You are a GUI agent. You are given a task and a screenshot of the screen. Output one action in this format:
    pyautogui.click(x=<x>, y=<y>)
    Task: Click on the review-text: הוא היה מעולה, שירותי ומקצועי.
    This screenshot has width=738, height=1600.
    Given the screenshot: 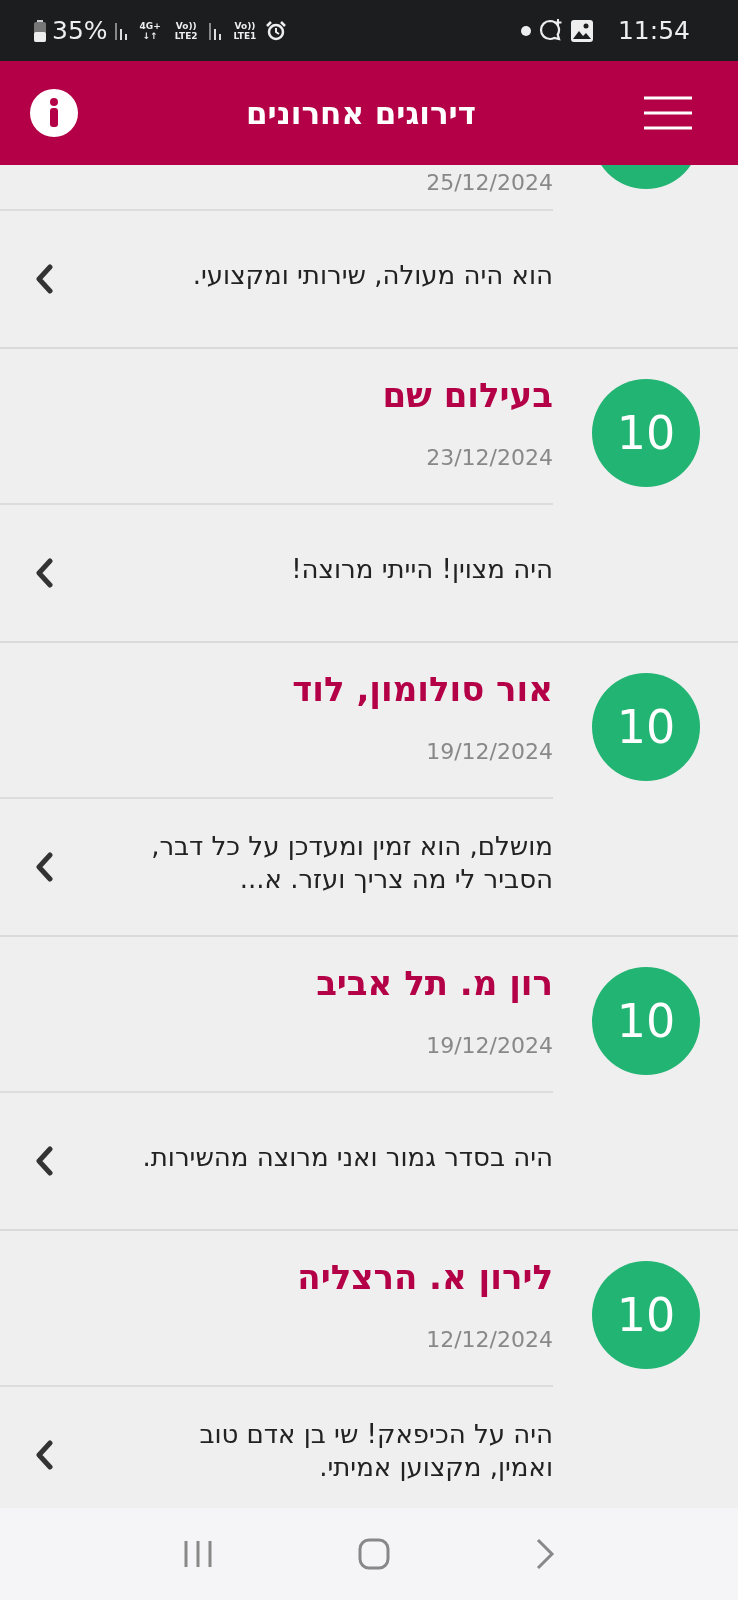 What is the action you would take?
    pyautogui.click(x=372, y=275)
    